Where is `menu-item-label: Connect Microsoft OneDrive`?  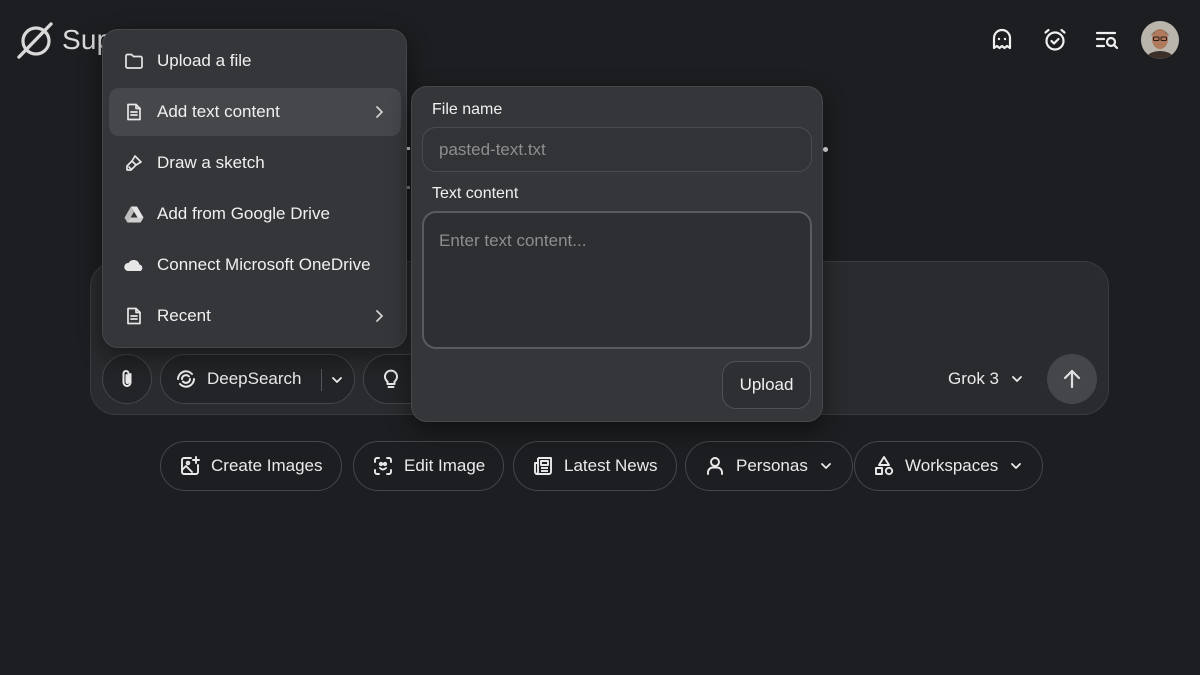 menu-item-label: Connect Microsoft OneDrive is located at coordinates (264, 264).